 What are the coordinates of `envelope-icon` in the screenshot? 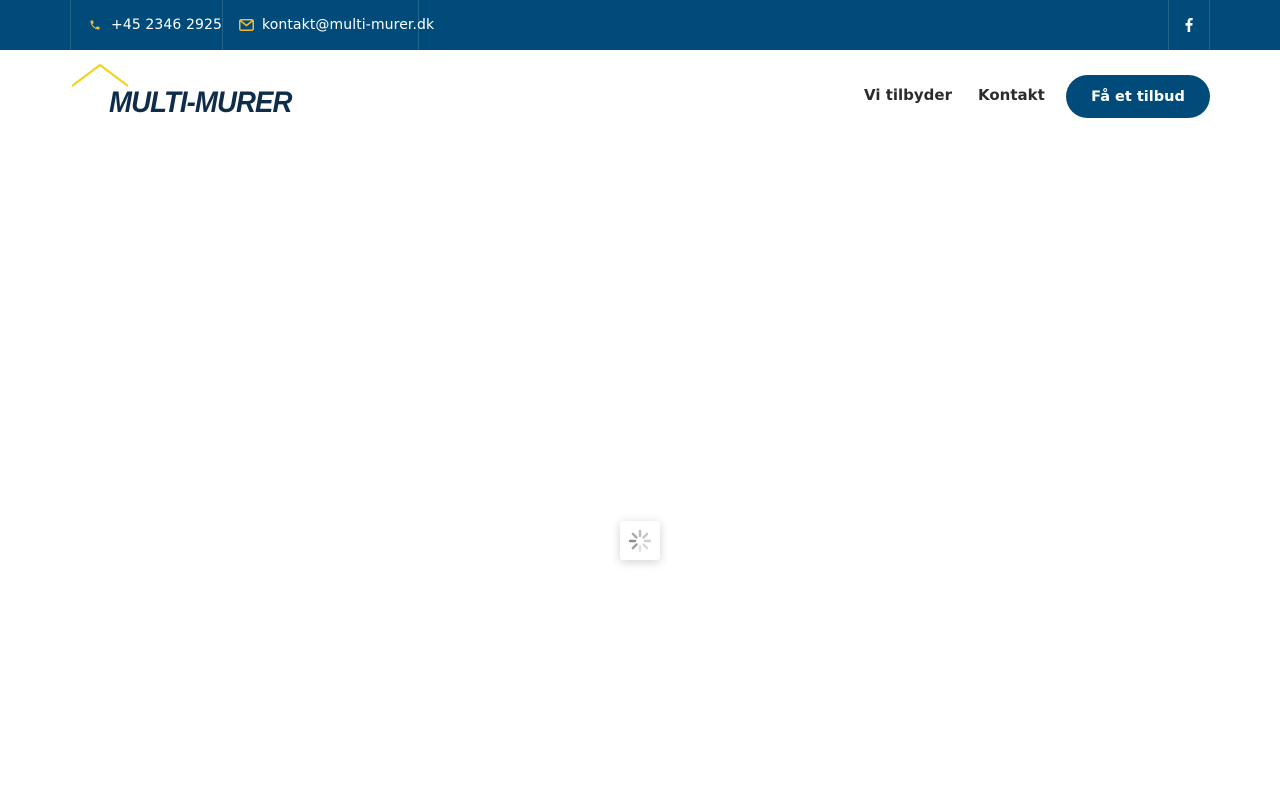 It's located at (246, 25).